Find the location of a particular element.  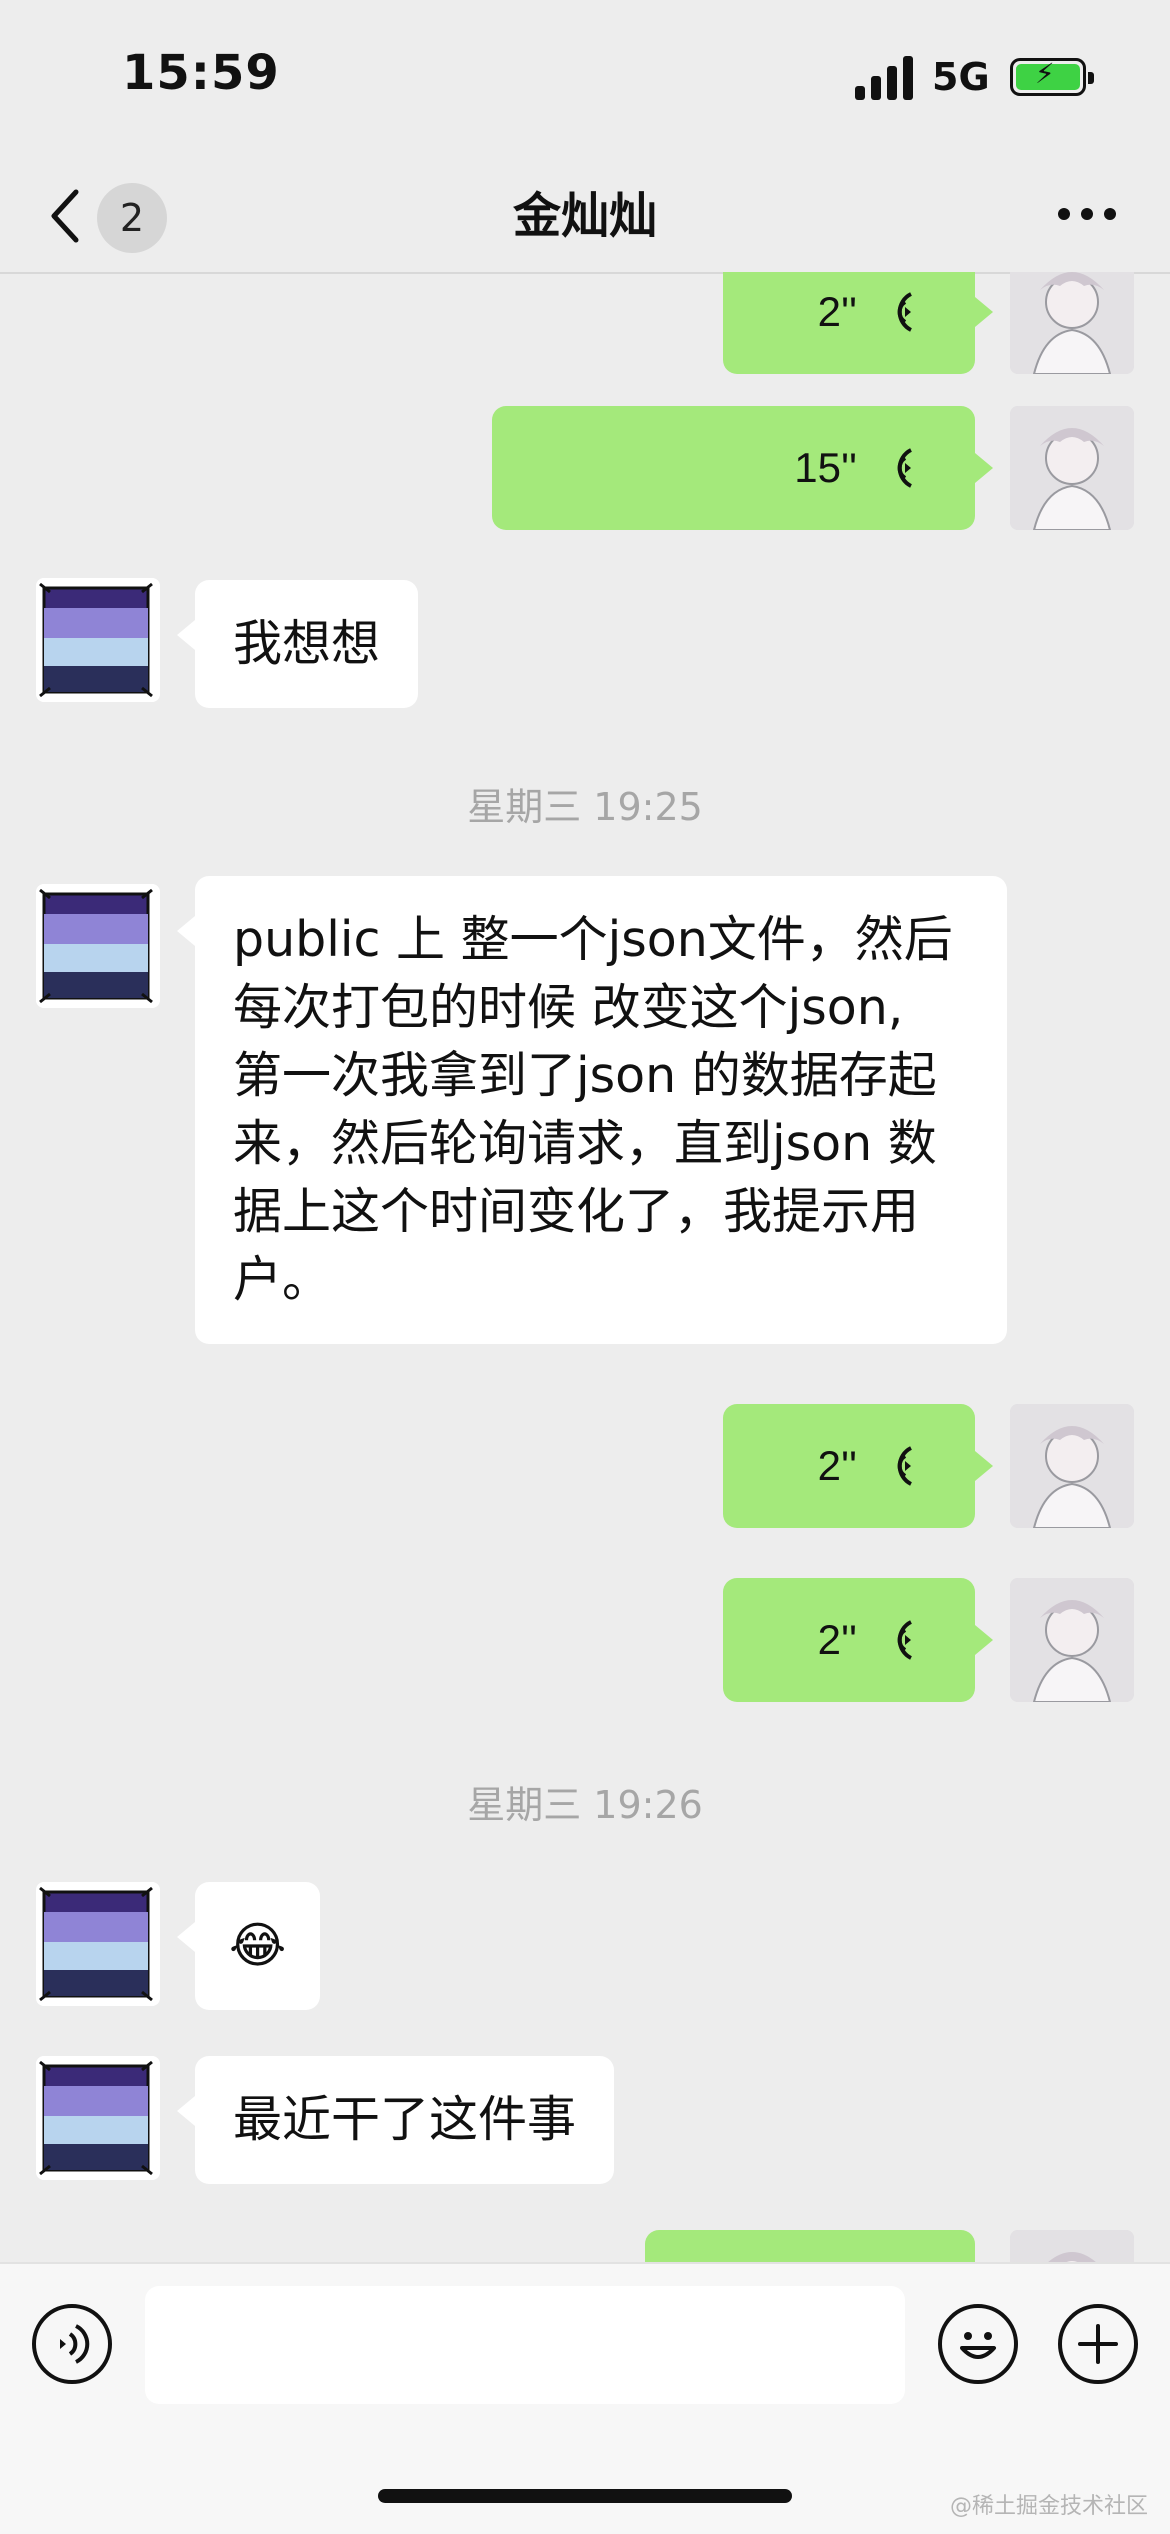

signal-bars-icon is located at coordinates (885, 78).